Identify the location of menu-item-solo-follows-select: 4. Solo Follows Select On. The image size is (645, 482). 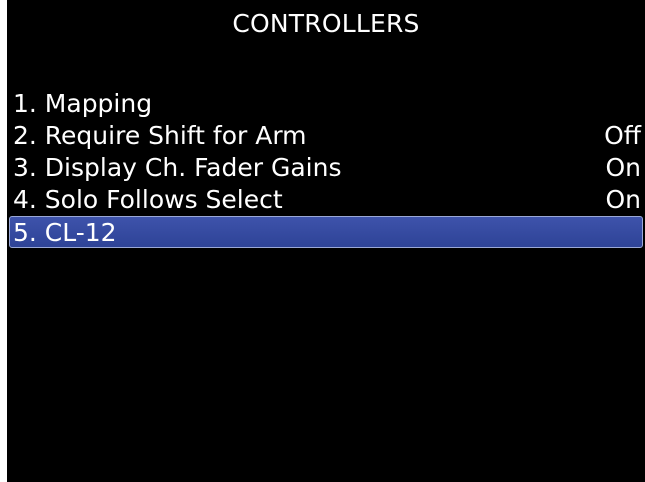
(326, 199).